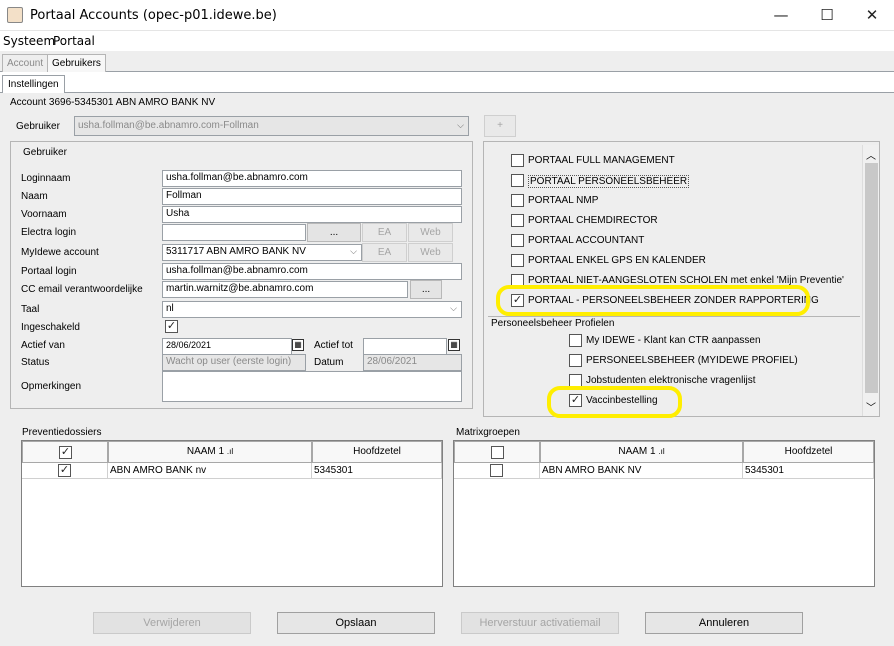 Image resolution: width=894 pixels, height=646 pixels. I want to click on table-cell-naam: ABN AMRO BANK nv, so click(210, 471).